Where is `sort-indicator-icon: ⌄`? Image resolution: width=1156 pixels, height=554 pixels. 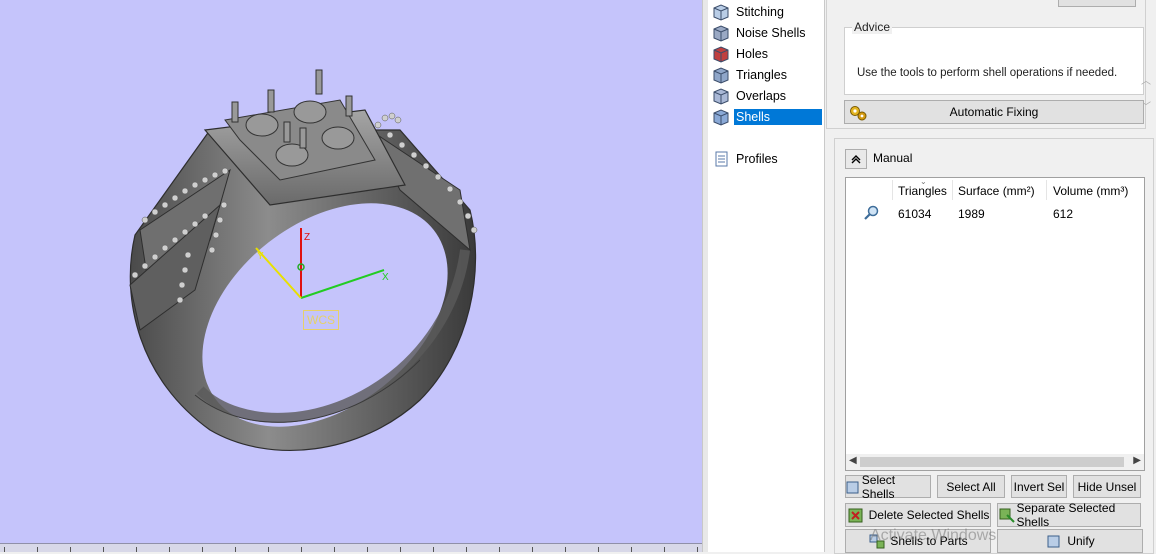
sort-indicator-icon: ⌄ is located at coordinates (923, 181).